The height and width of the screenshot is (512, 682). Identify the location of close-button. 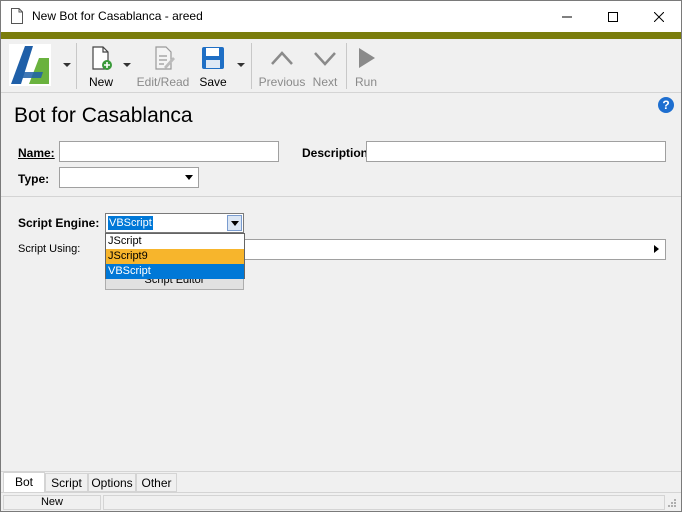
(659, 16).